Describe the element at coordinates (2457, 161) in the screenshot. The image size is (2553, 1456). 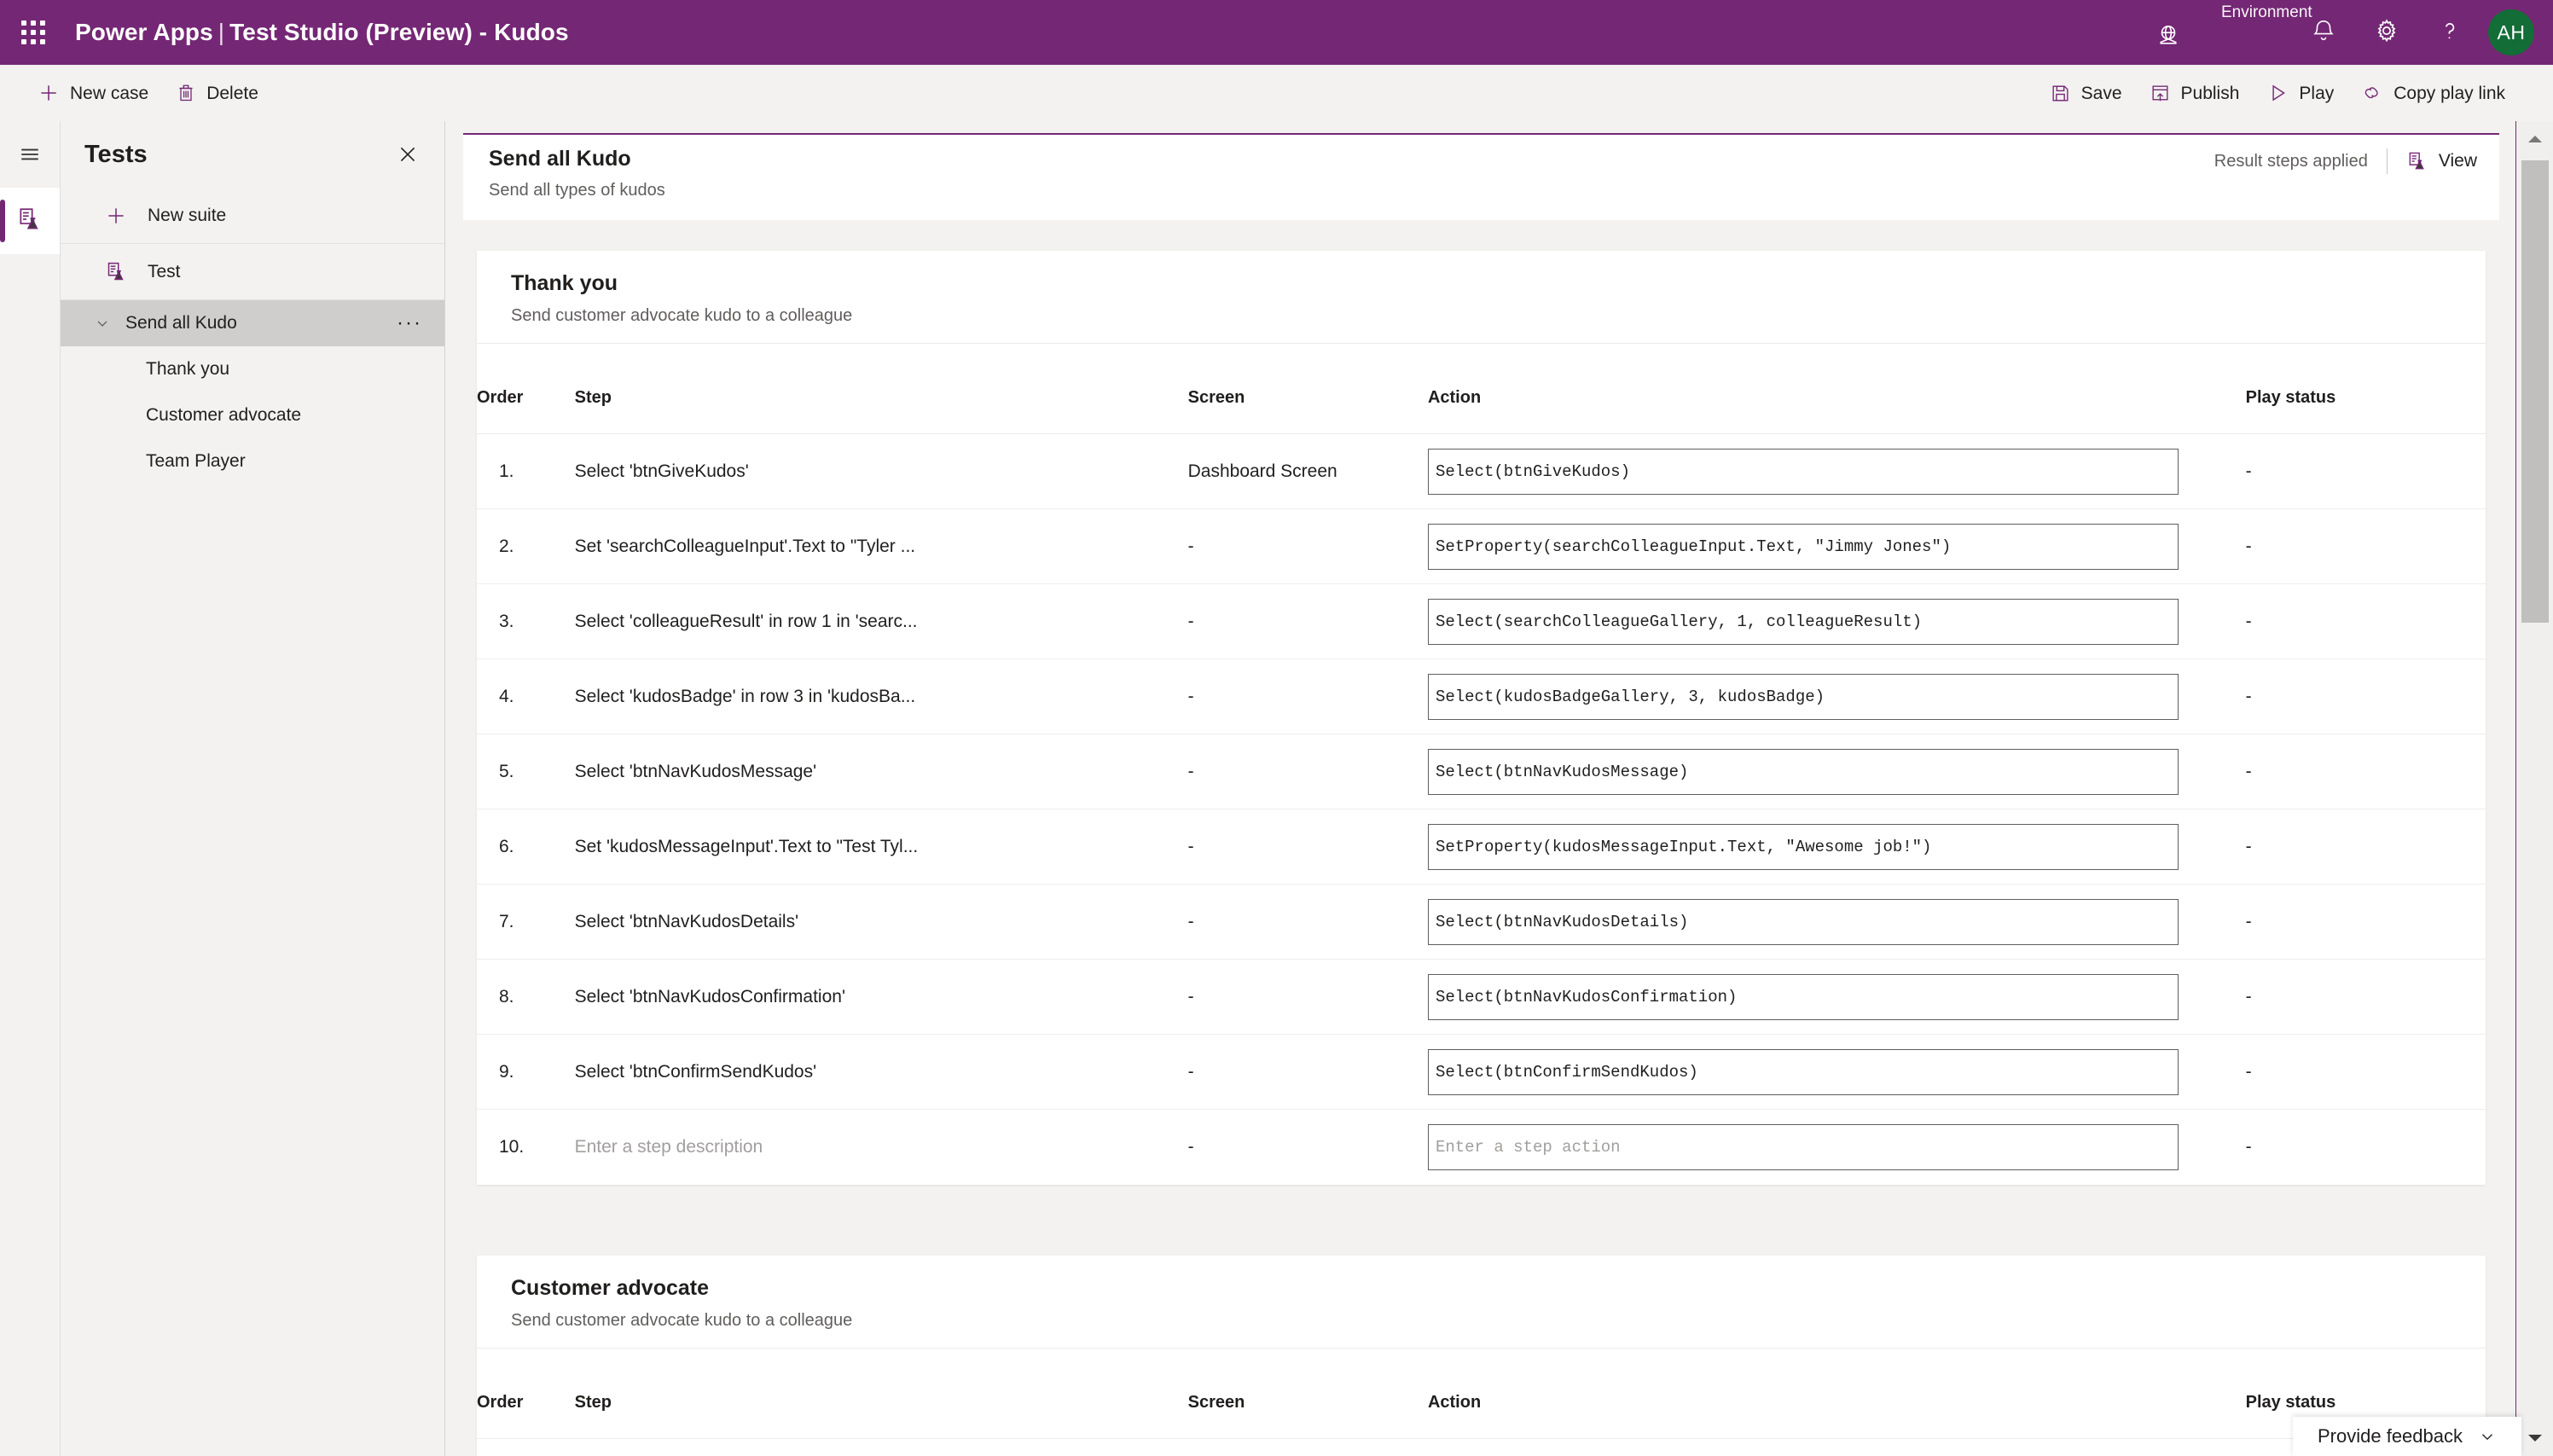
I see `view-label: View` at that location.